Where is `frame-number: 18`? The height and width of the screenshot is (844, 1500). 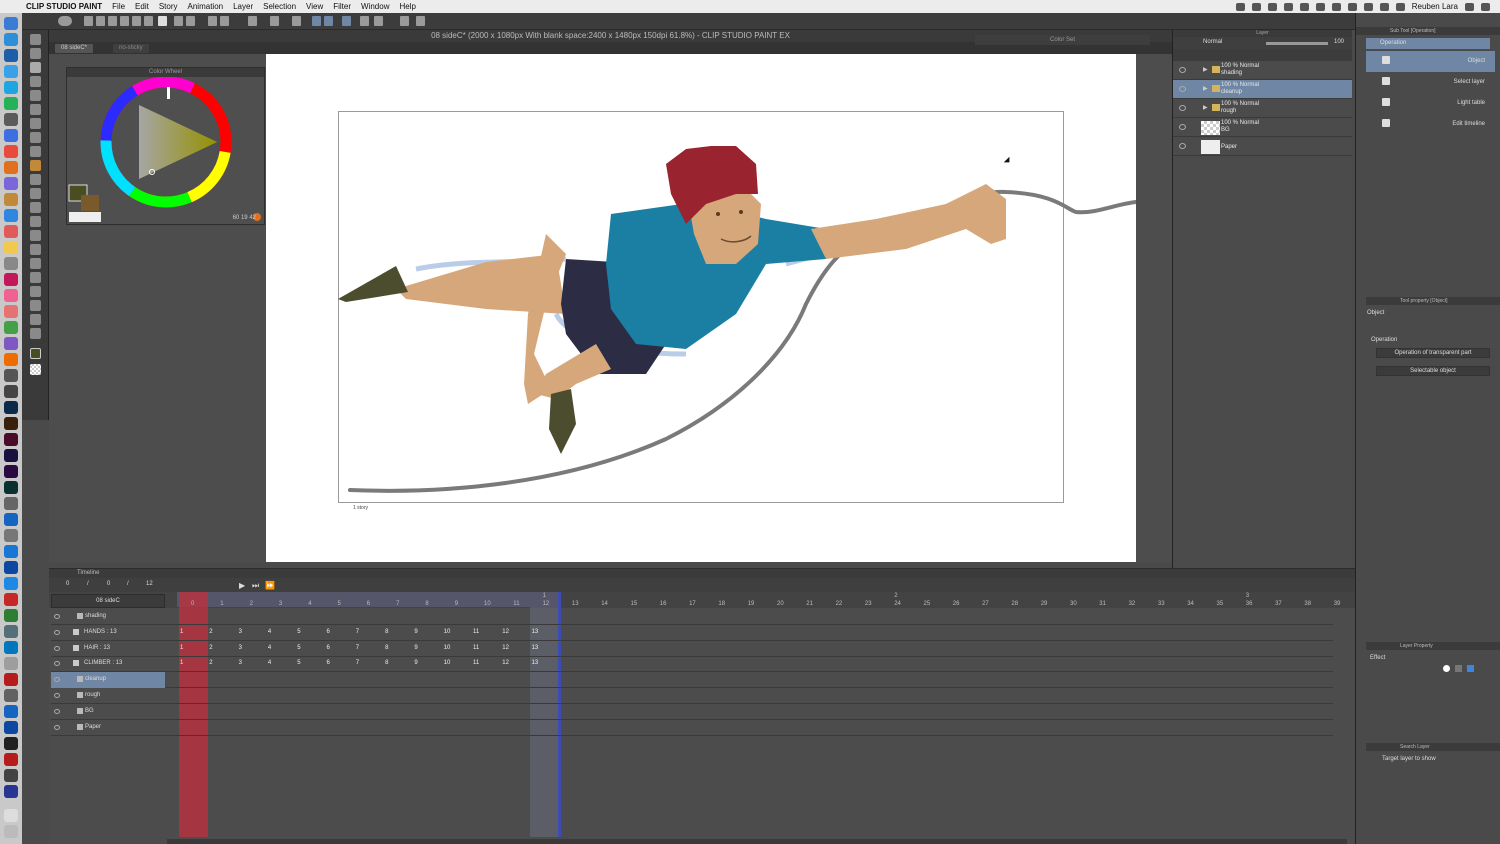 frame-number: 18 is located at coordinates (721, 604).